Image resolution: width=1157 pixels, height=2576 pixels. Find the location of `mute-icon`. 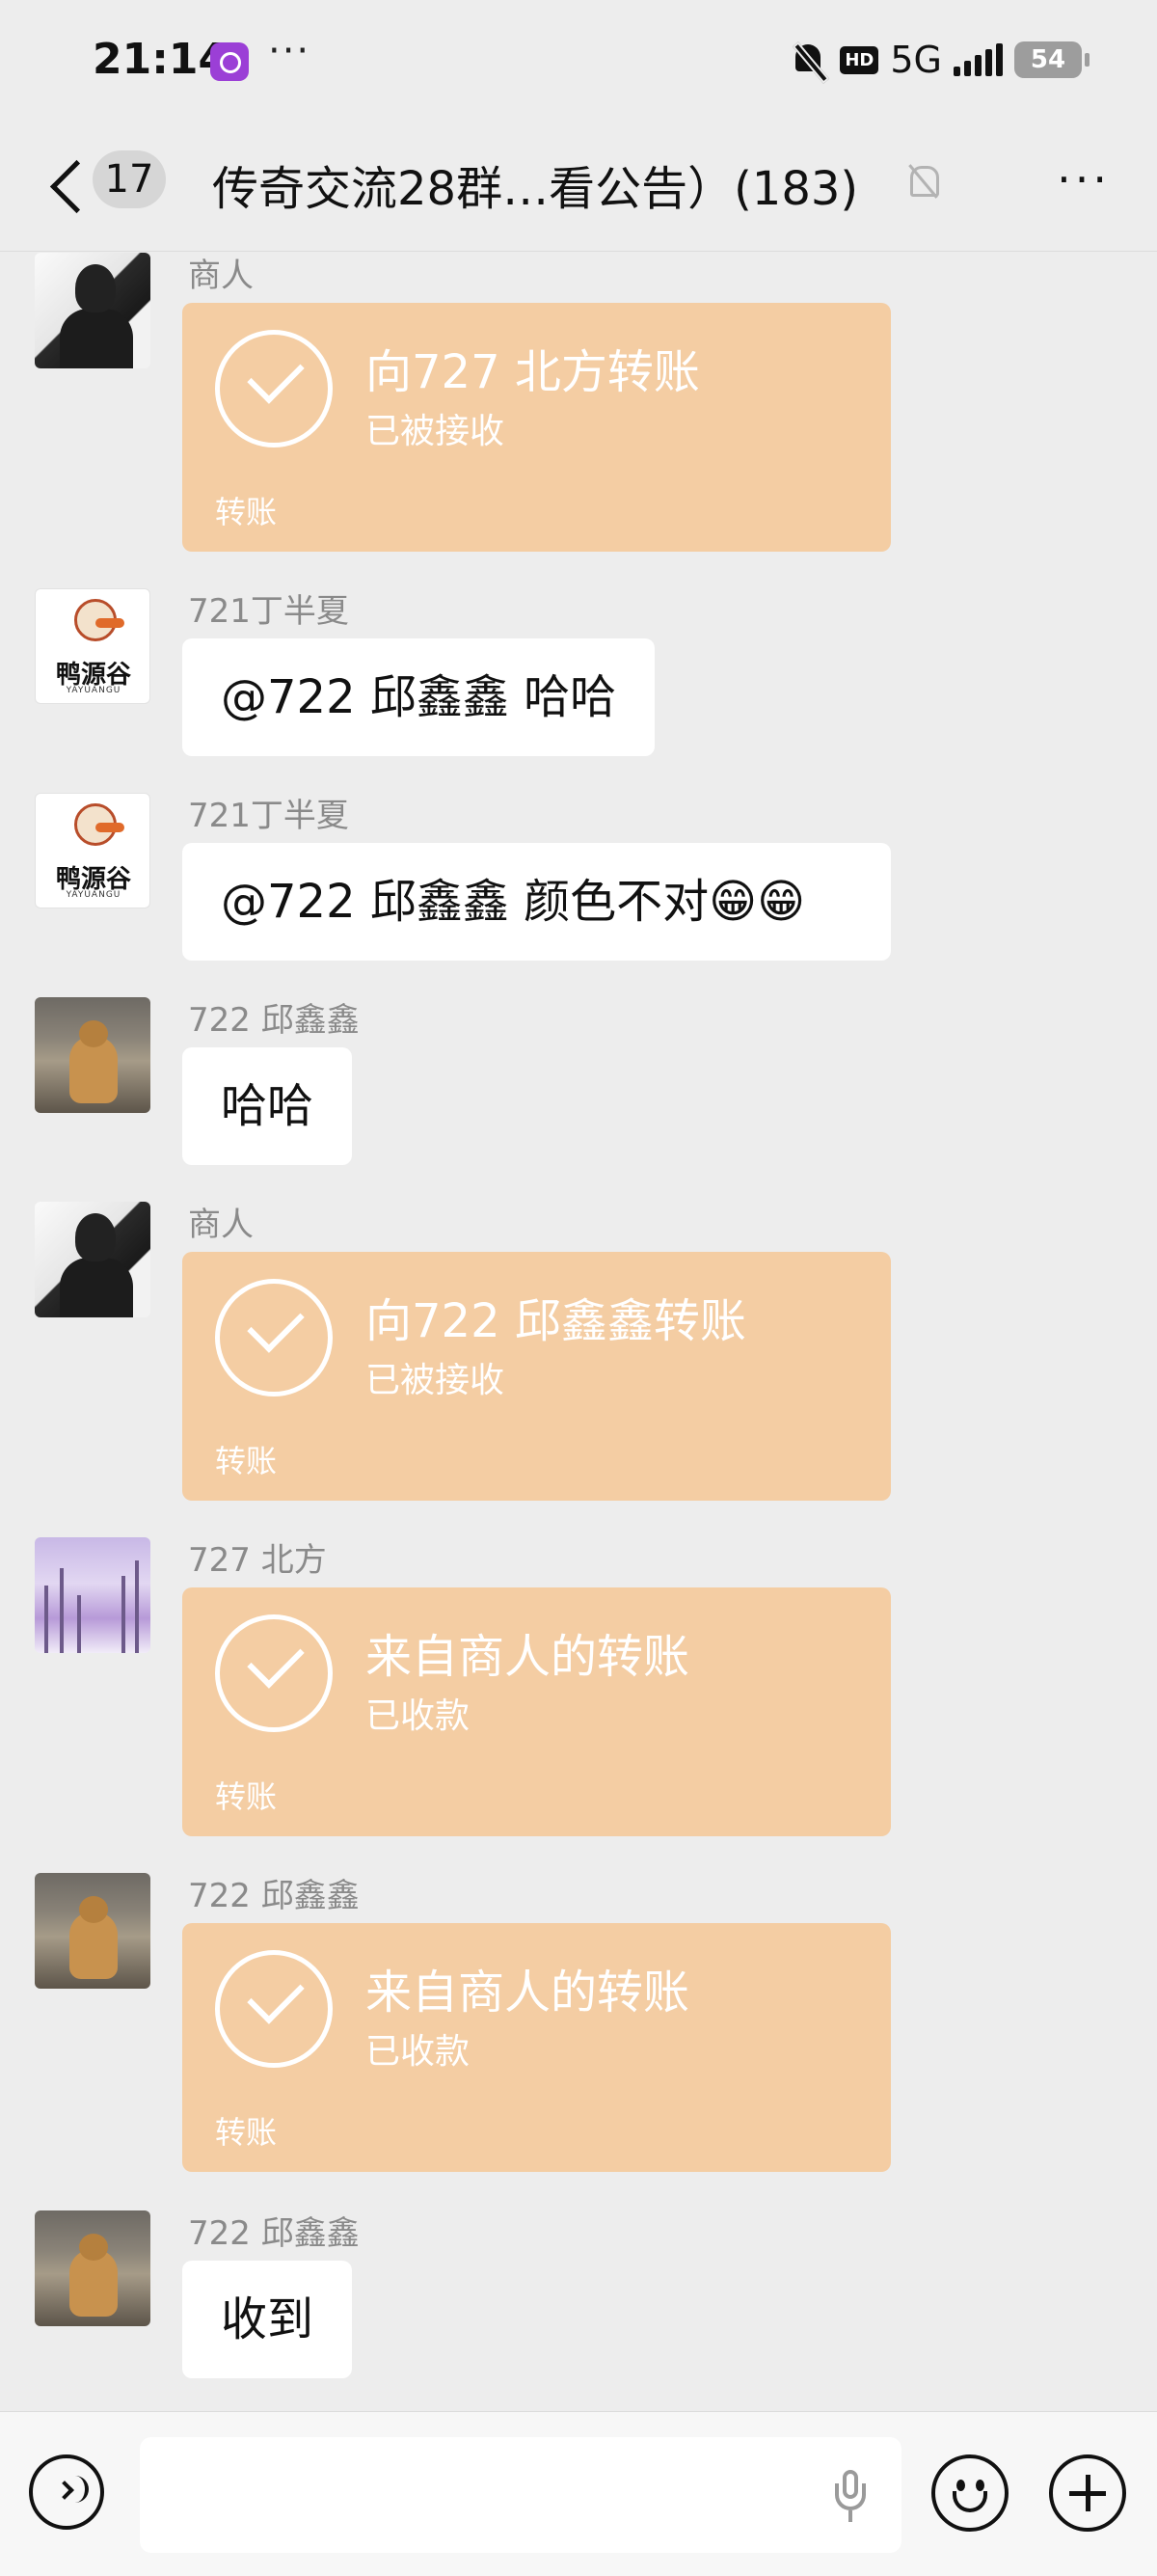

mute-icon is located at coordinates (810, 62).